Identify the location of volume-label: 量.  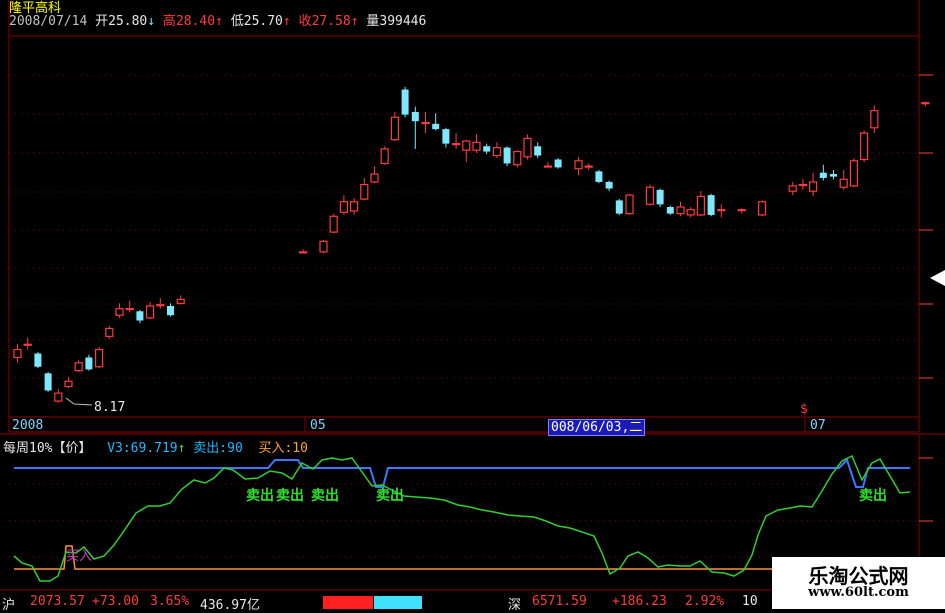
(373, 21).